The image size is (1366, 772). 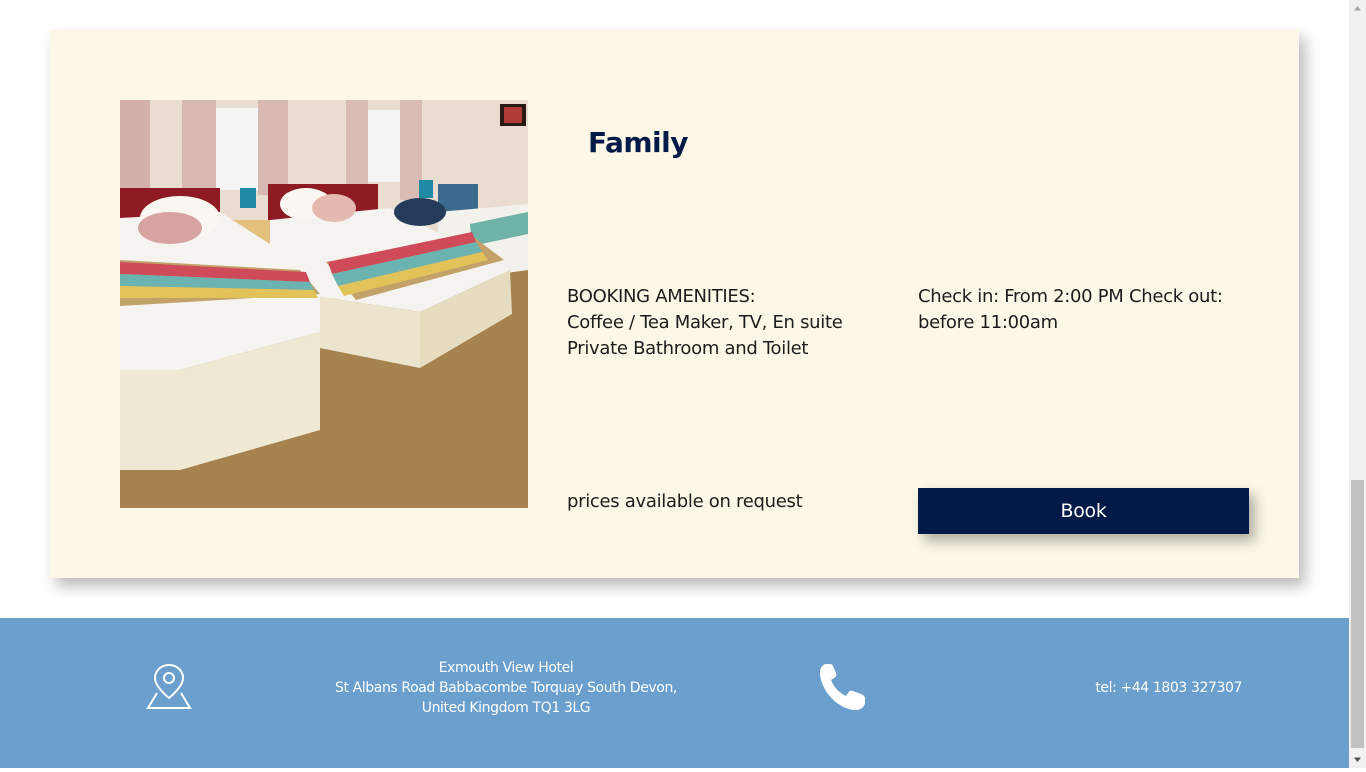 What do you see at coordinates (685, 501) in the screenshot?
I see `prices-note: prices available on request` at bounding box center [685, 501].